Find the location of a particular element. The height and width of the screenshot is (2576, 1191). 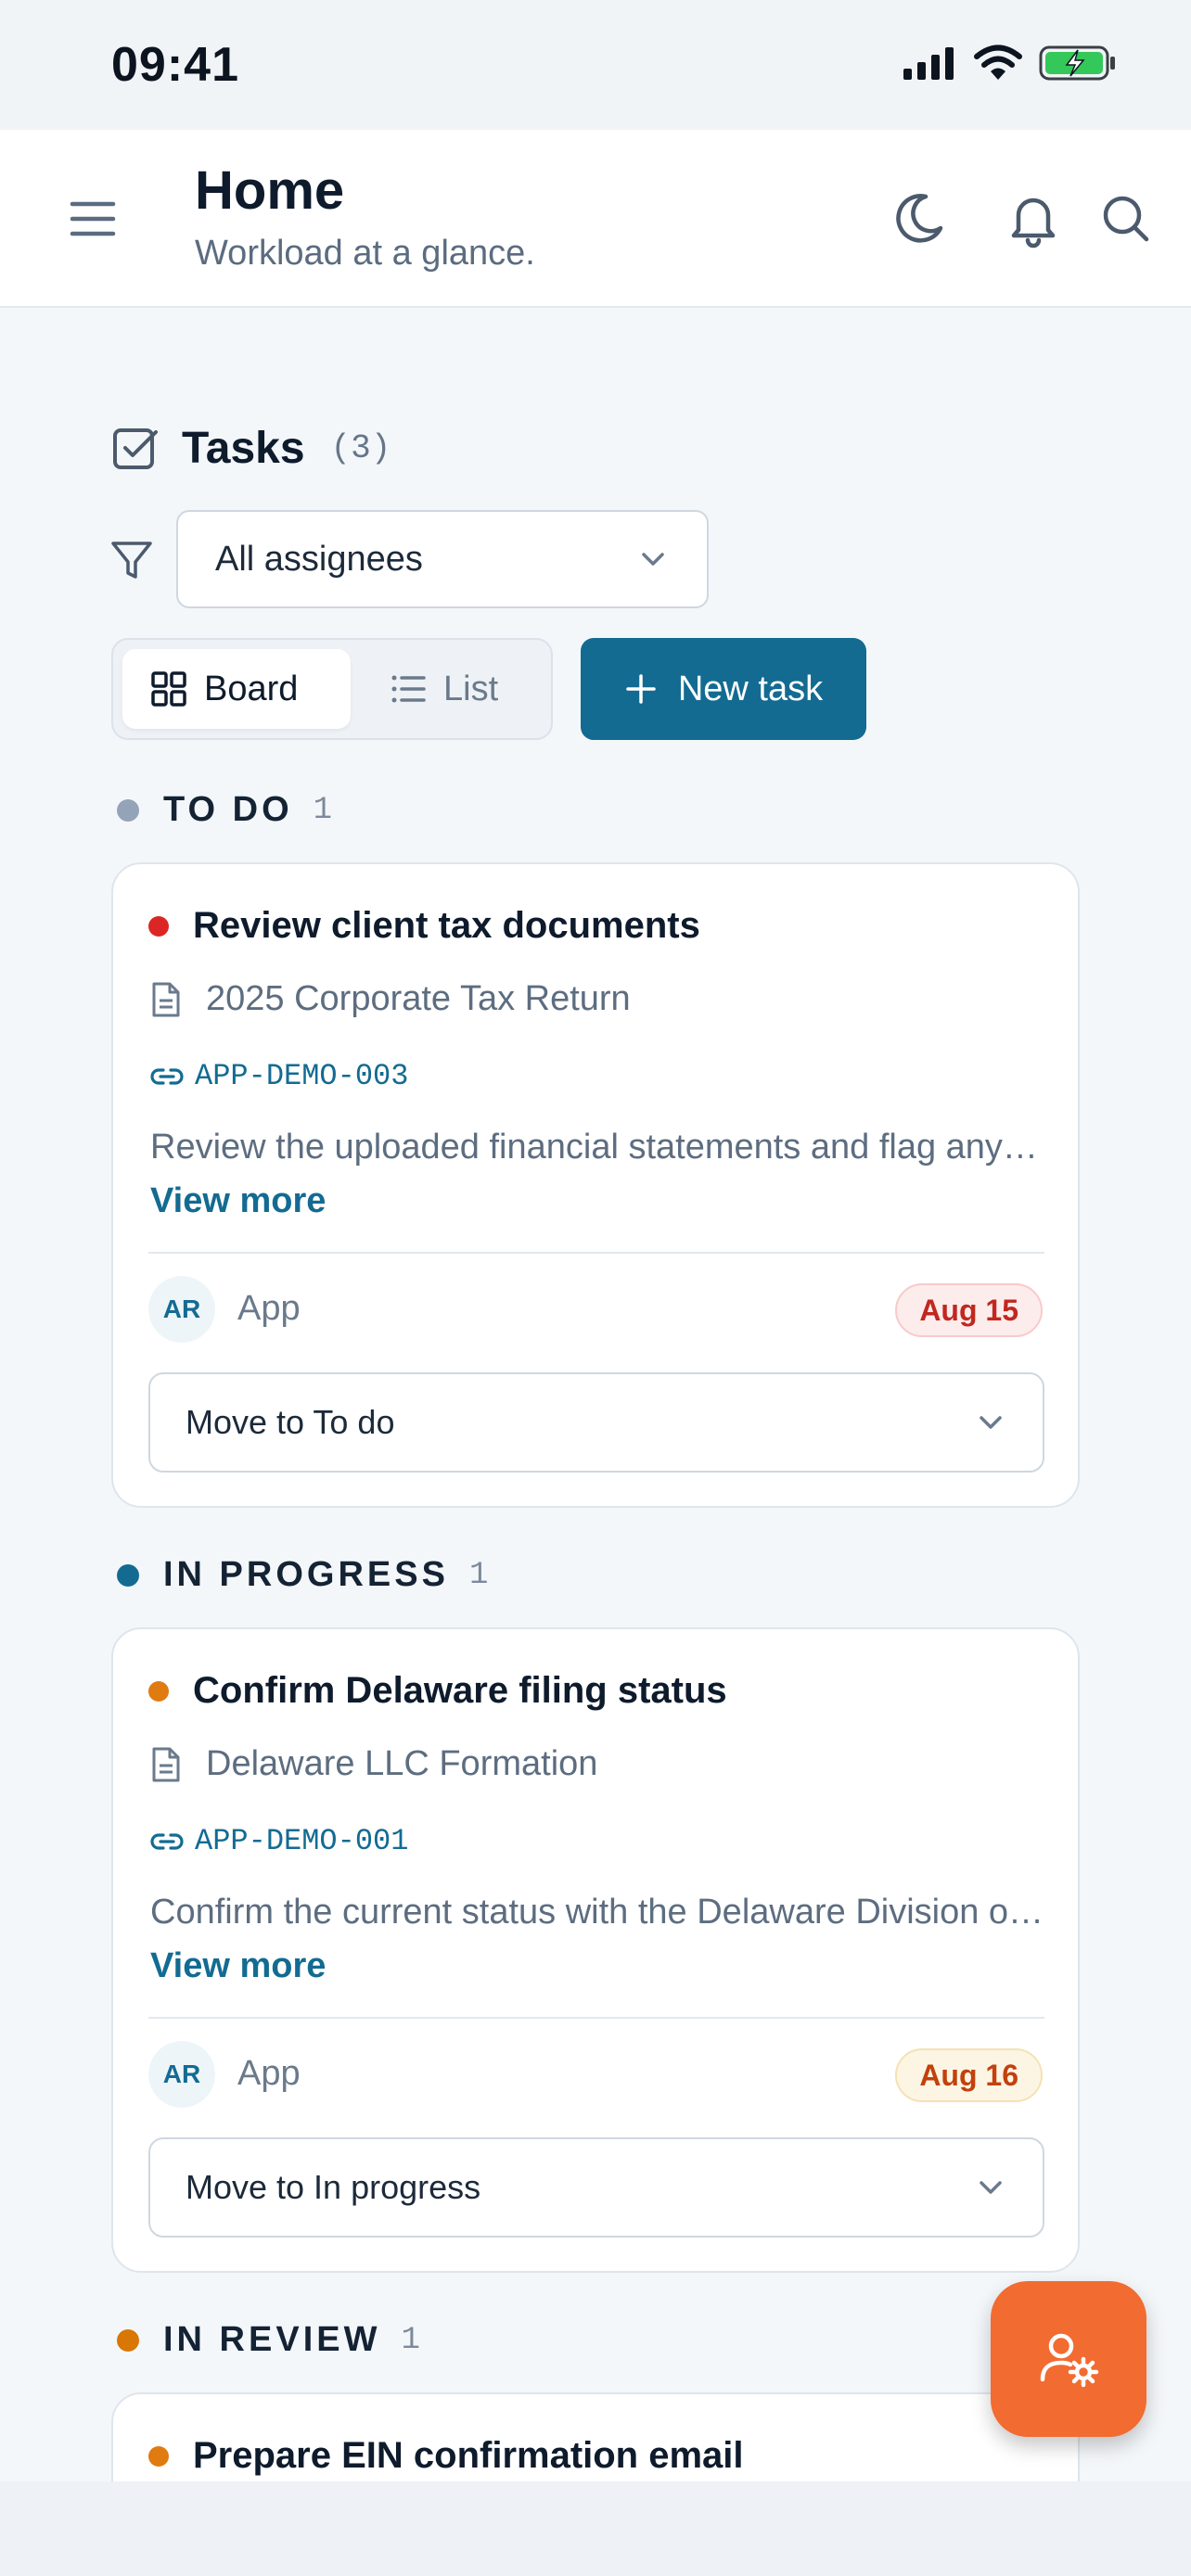

status-icons is located at coordinates (1010, 64).